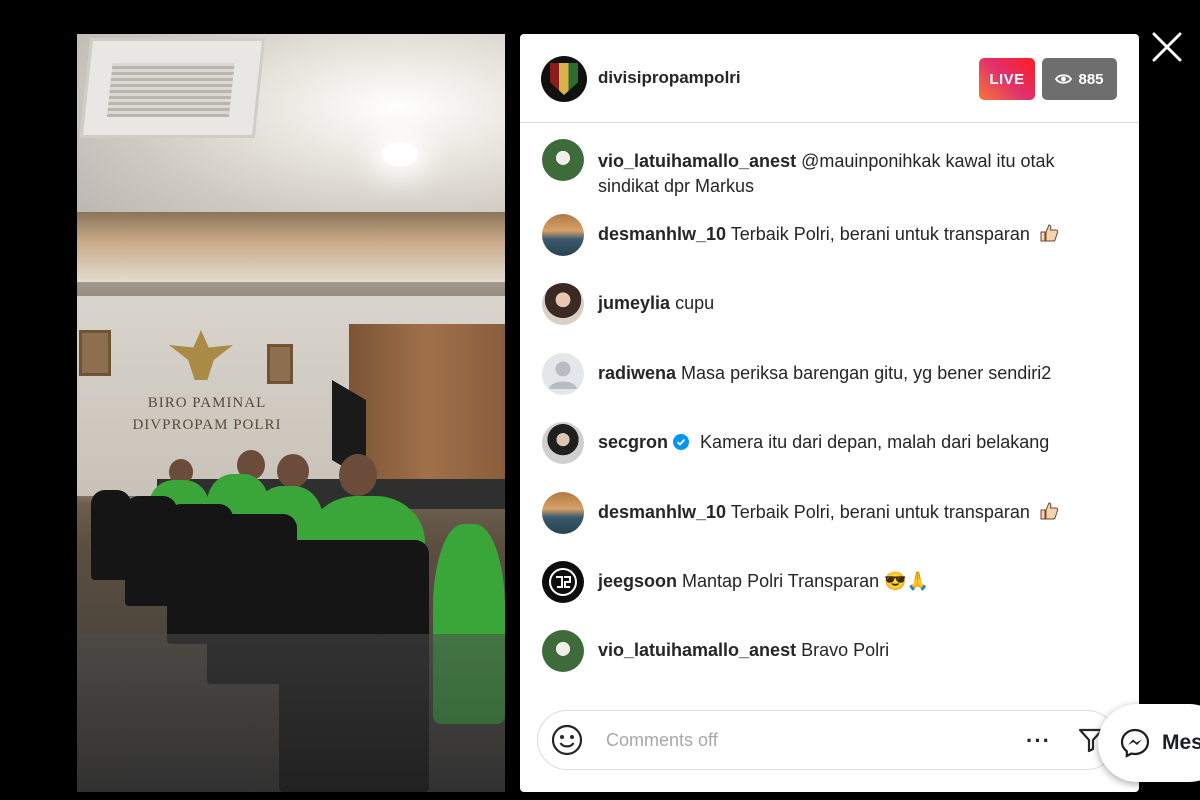 Image resolution: width=1200 pixels, height=800 pixels. Describe the element at coordinates (567, 740) in the screenshot. I see `emoji-smile-icon` at that location.